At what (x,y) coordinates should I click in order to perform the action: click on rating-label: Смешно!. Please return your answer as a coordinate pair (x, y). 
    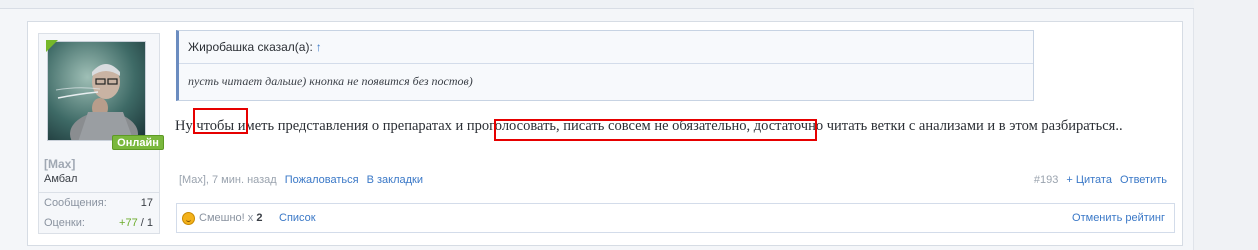
    Looking at the image, I should click on (222, 218).